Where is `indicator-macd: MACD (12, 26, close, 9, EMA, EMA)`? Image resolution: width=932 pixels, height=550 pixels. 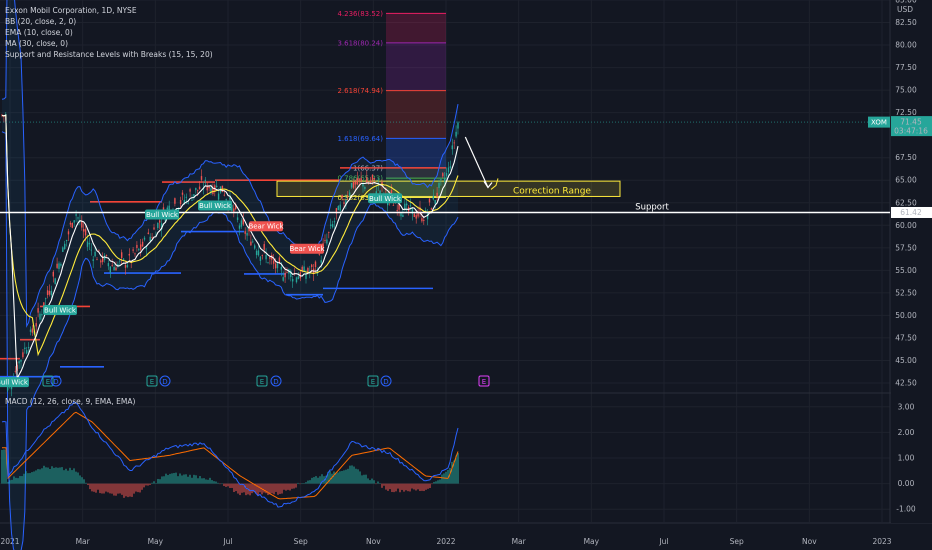
indicator-macd: MACD (12, 26, close, 9, EMA, EMA) is located at coordinates (70, 401).